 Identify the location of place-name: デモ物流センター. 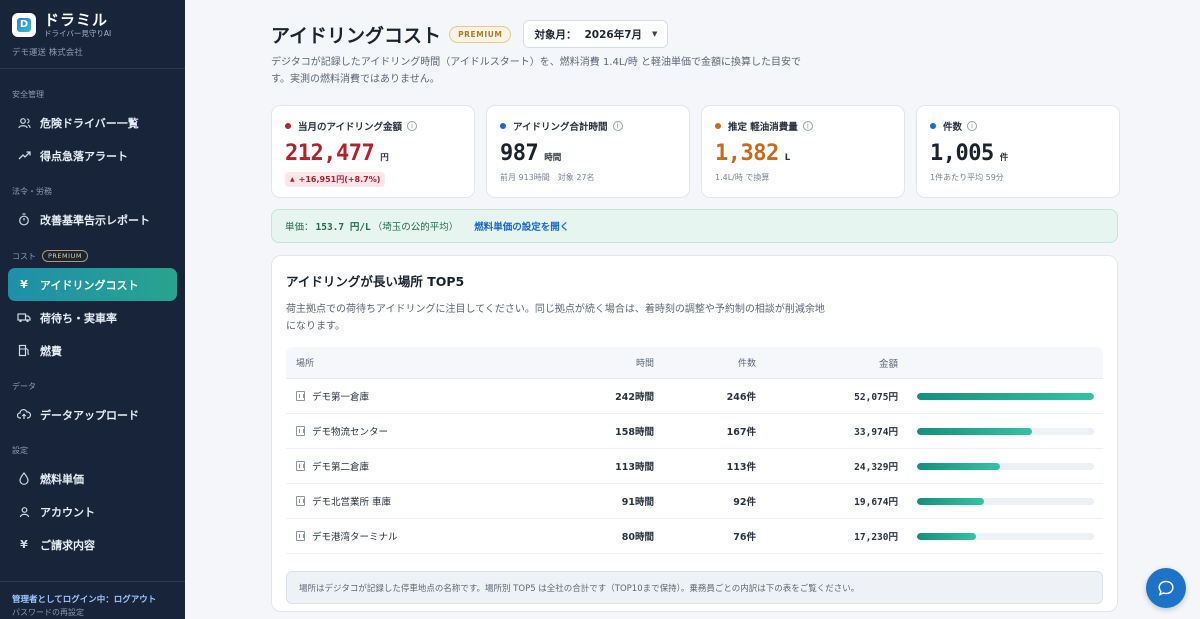
(350, 432).